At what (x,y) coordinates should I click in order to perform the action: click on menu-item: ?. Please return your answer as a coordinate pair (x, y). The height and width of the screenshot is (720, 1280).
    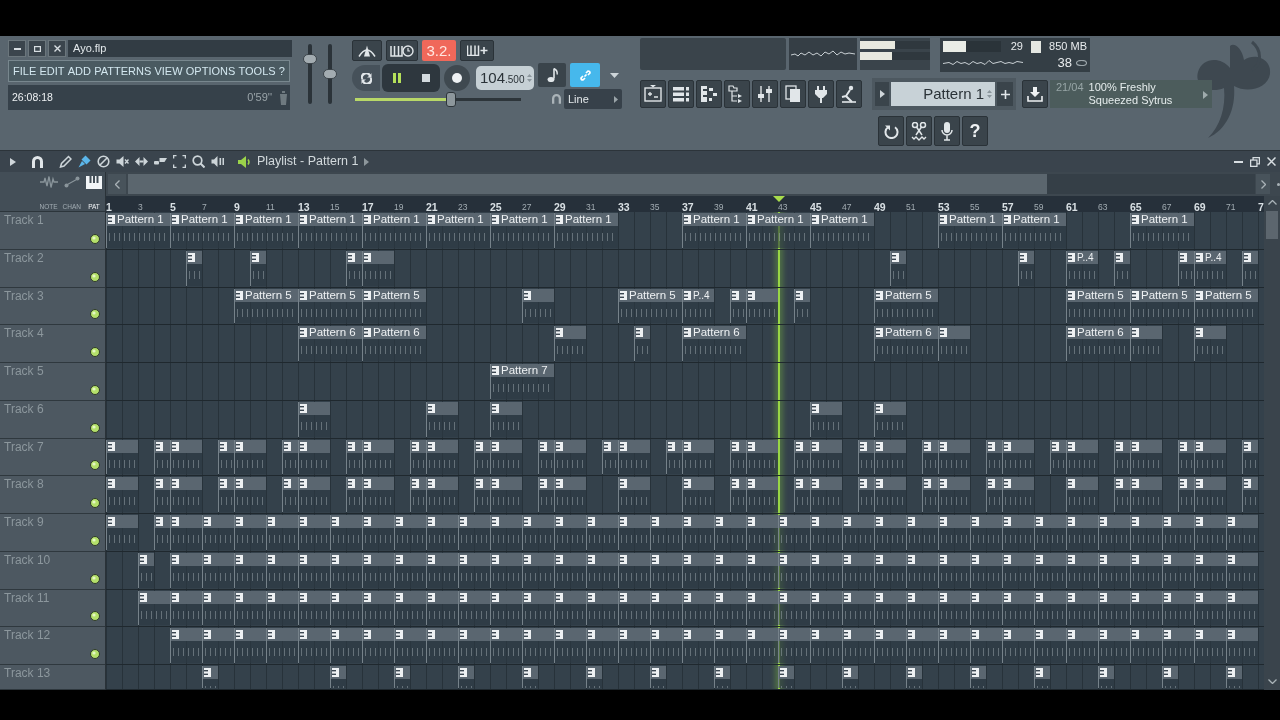
    Looking at the image, I should click on (281, 71).